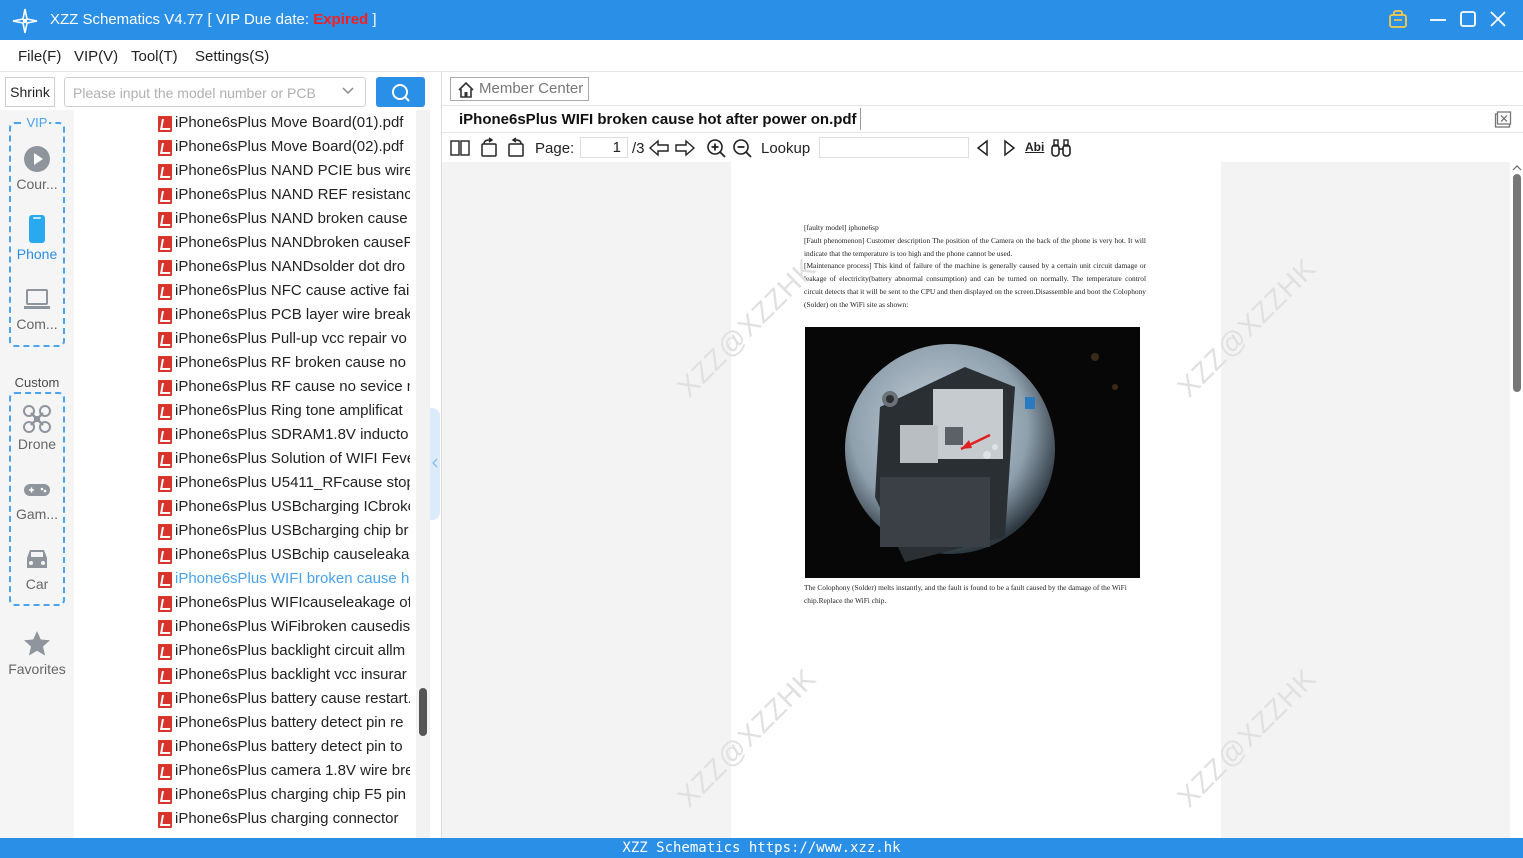 The height and width of the screenshot is (858, 1523). Describe the element at coordinates (1438, 19) in the screenshot. I see `minimize-icon` at that location.